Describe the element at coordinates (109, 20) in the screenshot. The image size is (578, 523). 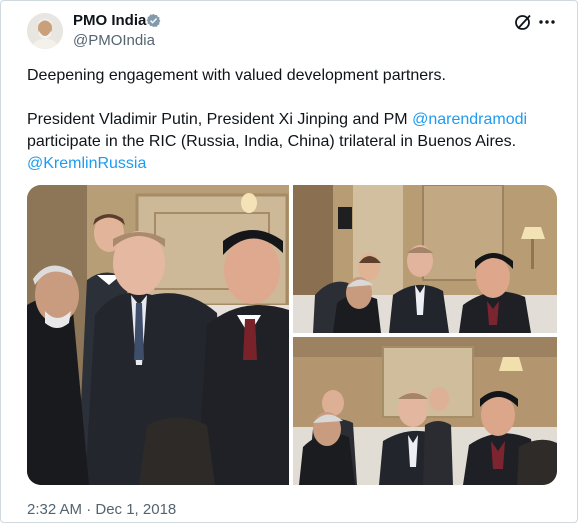
I see `author-name: PMO India` at that location.